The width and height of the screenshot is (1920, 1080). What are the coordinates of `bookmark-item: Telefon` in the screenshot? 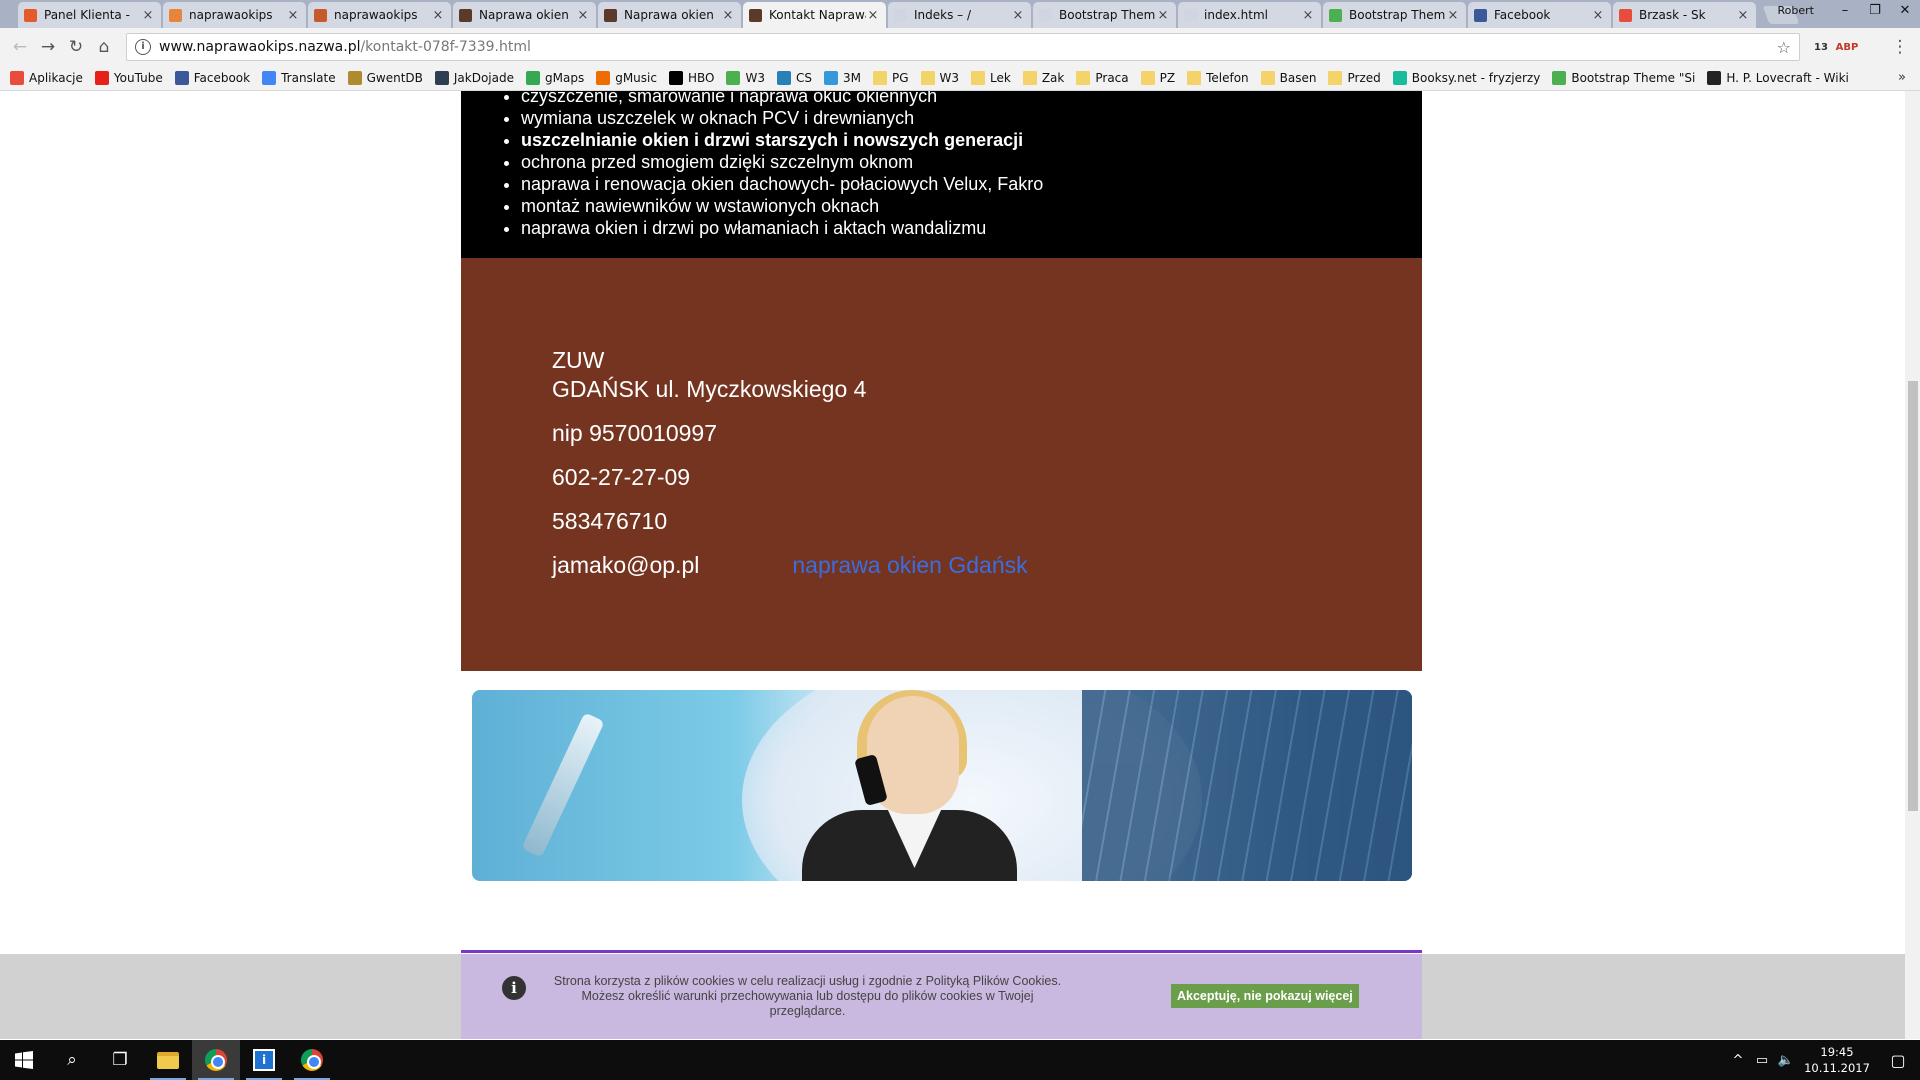 It's located at (1218, 78).